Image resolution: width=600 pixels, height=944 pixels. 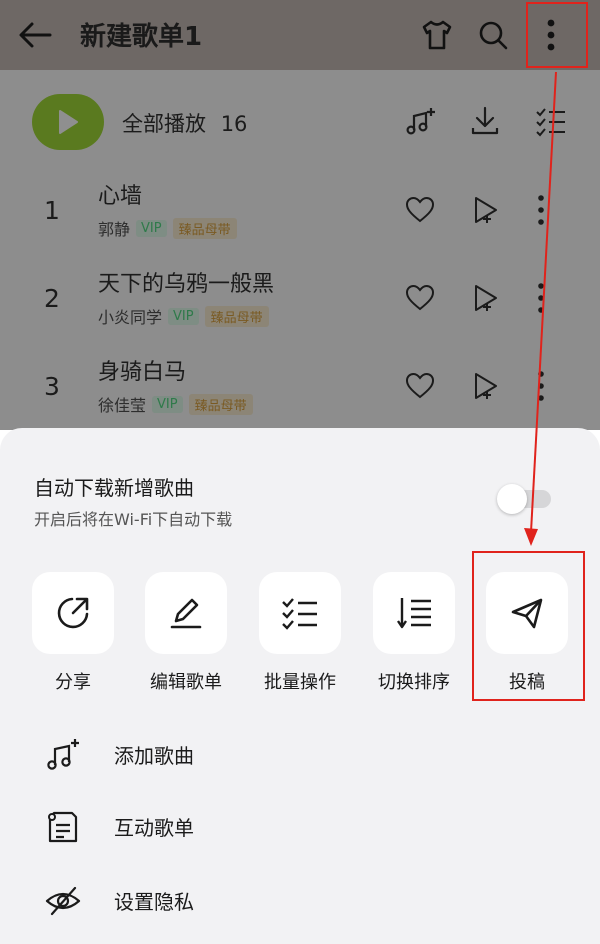 I want to click on edit-playlist-label: 编辑歌单, so click(x=186, y=682).